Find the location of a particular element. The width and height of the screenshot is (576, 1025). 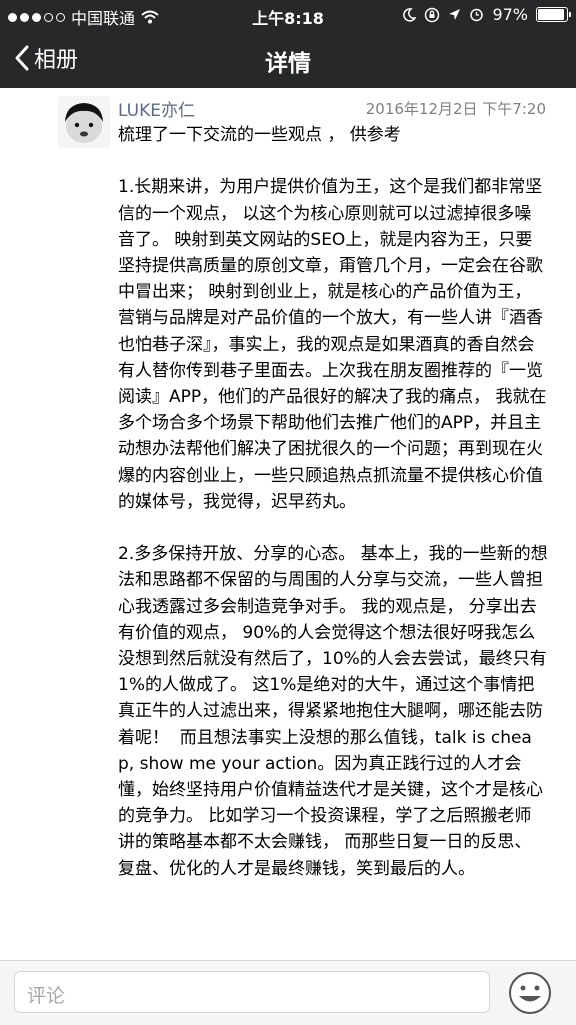

rotation-lock-icon is located at coordinates (432, 14).